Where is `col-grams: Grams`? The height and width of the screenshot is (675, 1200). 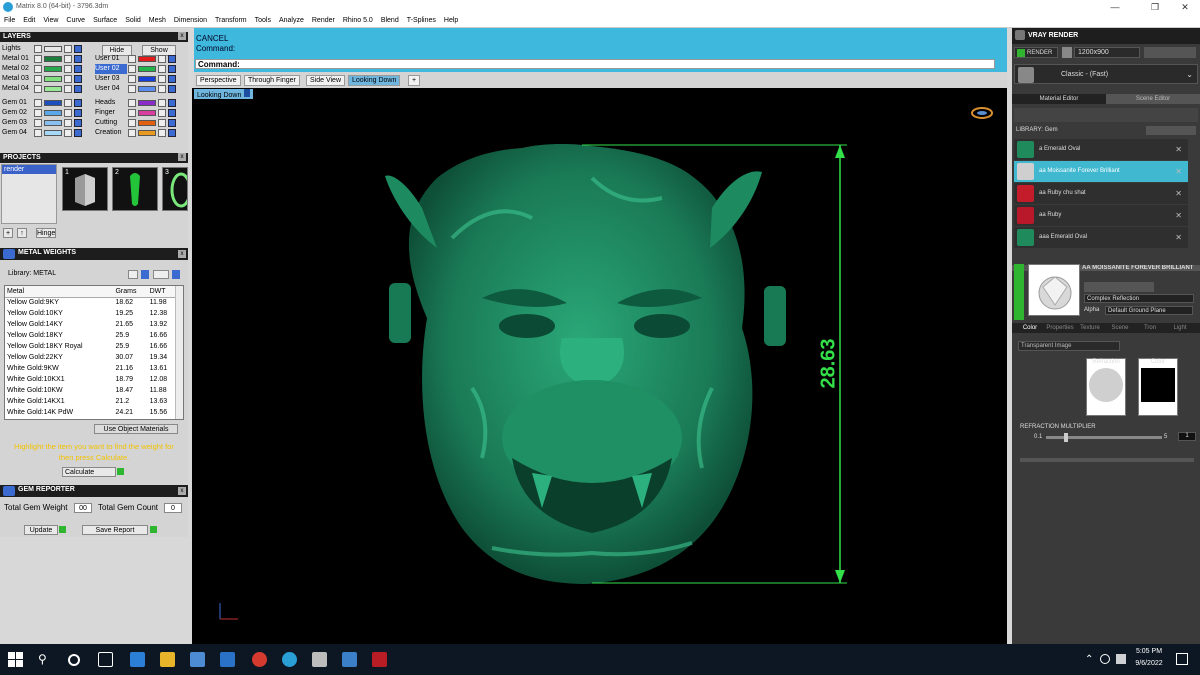
col-grams: Grams is located at coordinates (130, 292).